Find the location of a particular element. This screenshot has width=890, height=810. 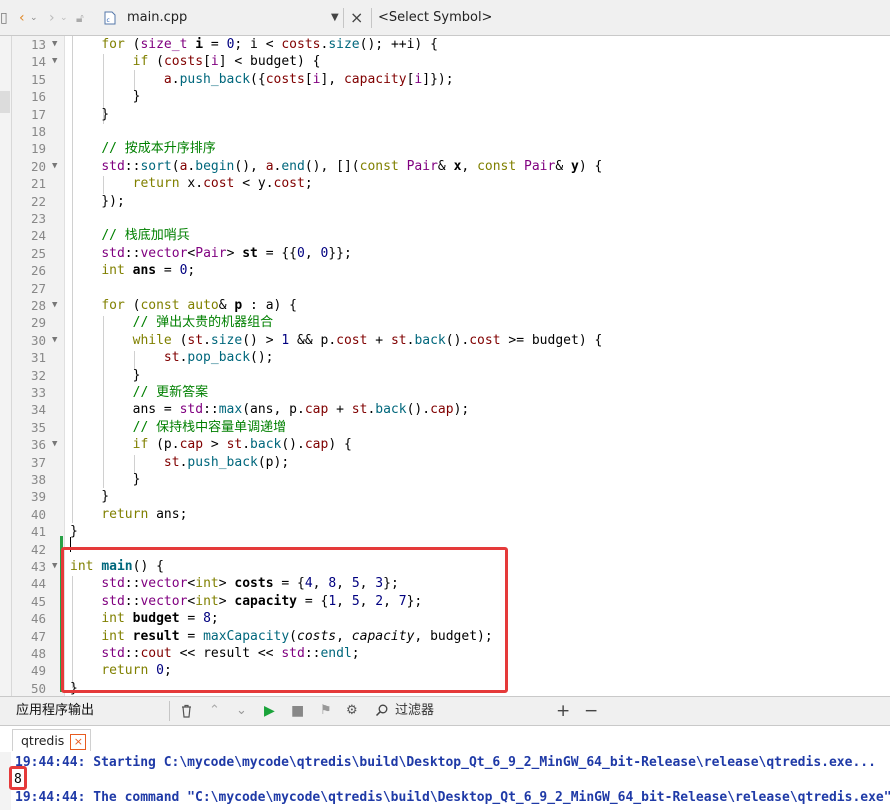

forward-dropdown-icon: ⌄ is located at coordinates (64, 18).